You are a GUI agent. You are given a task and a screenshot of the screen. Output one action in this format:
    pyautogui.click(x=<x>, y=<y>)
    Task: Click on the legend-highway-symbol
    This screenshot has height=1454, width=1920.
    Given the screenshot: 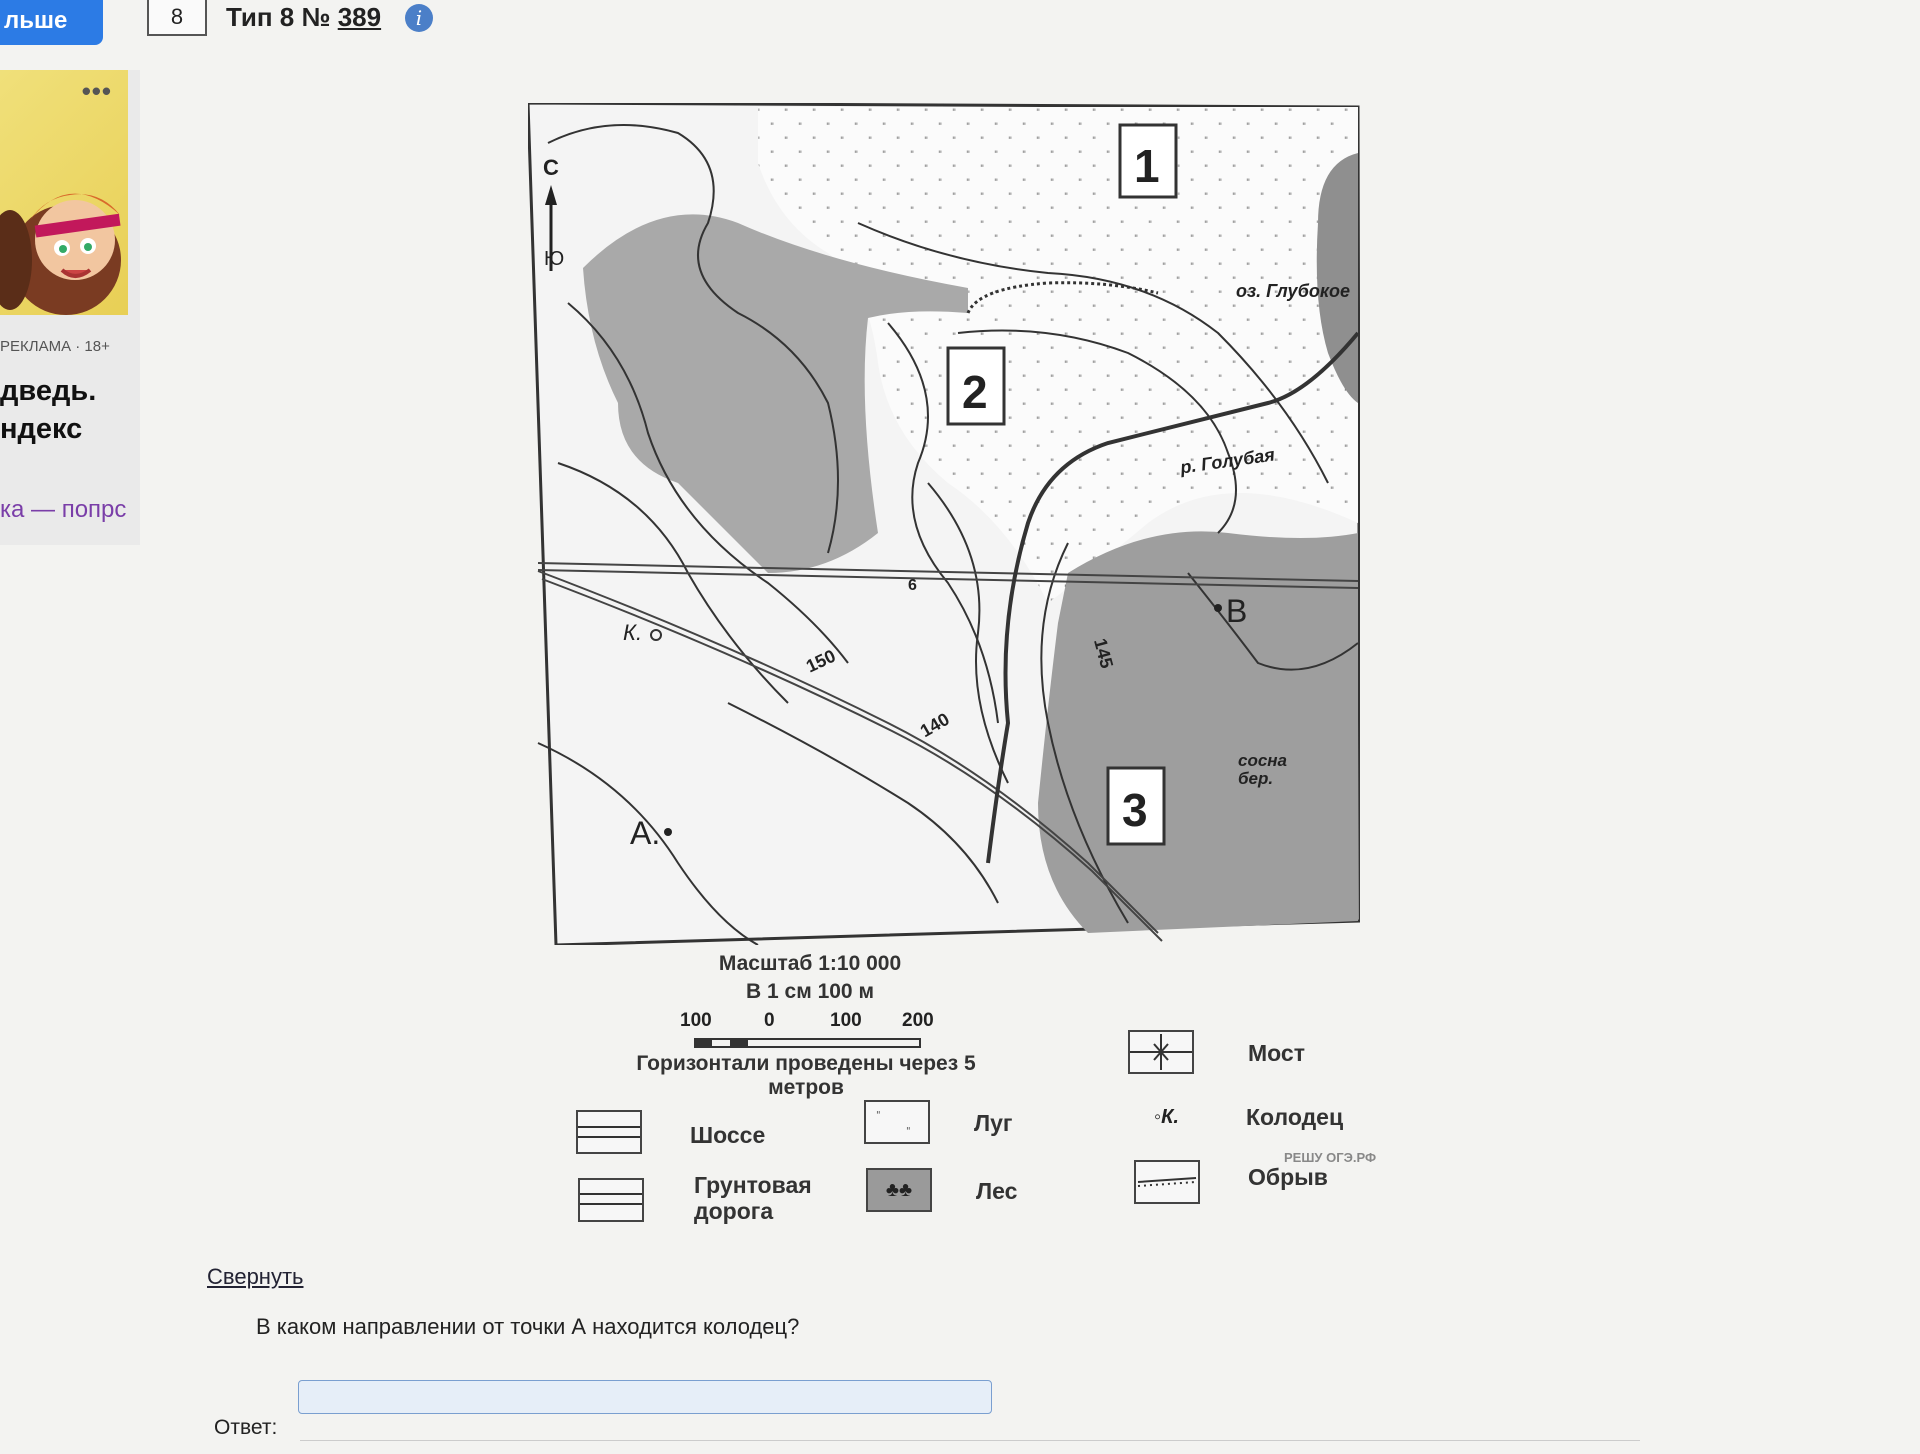 What is the action you would take?
    pyautogui.click(x=609, y=1132)
    